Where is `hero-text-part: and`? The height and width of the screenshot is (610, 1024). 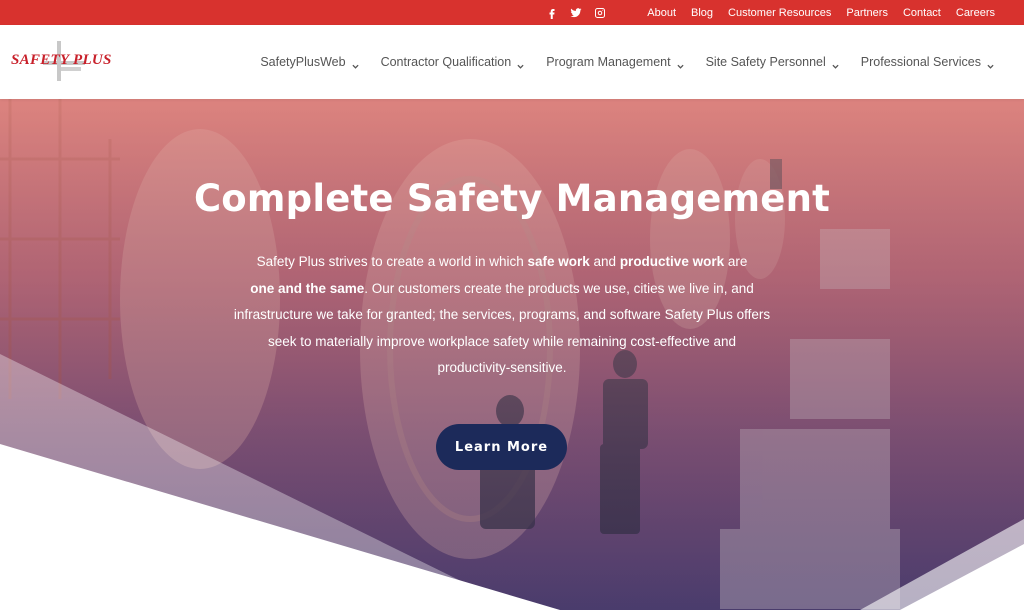
hero-text-part: and is located at coordinates (604, 261).